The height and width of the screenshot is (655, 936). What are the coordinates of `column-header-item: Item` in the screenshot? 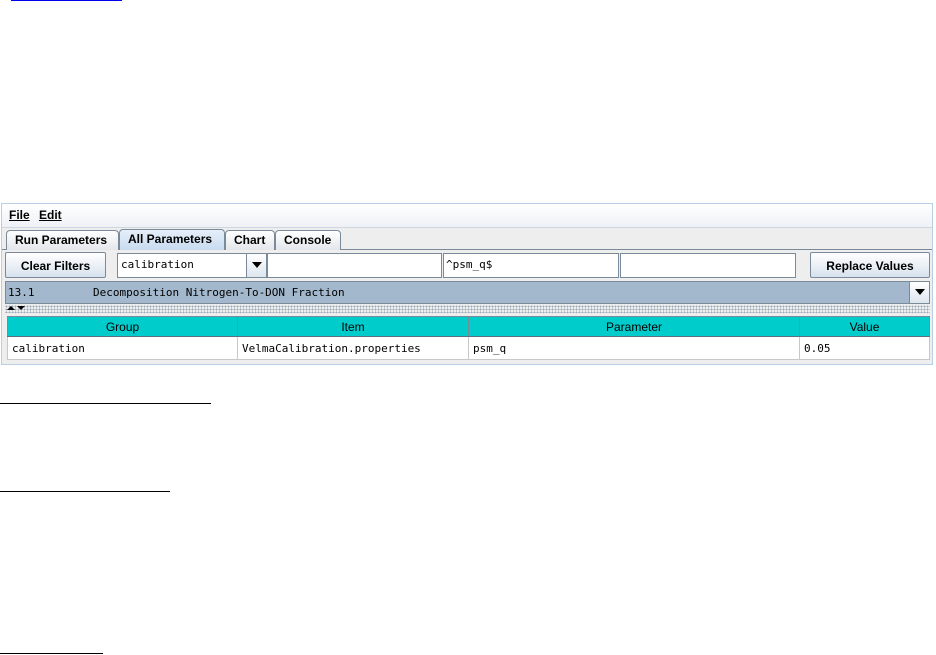 It's located at (353, 326).